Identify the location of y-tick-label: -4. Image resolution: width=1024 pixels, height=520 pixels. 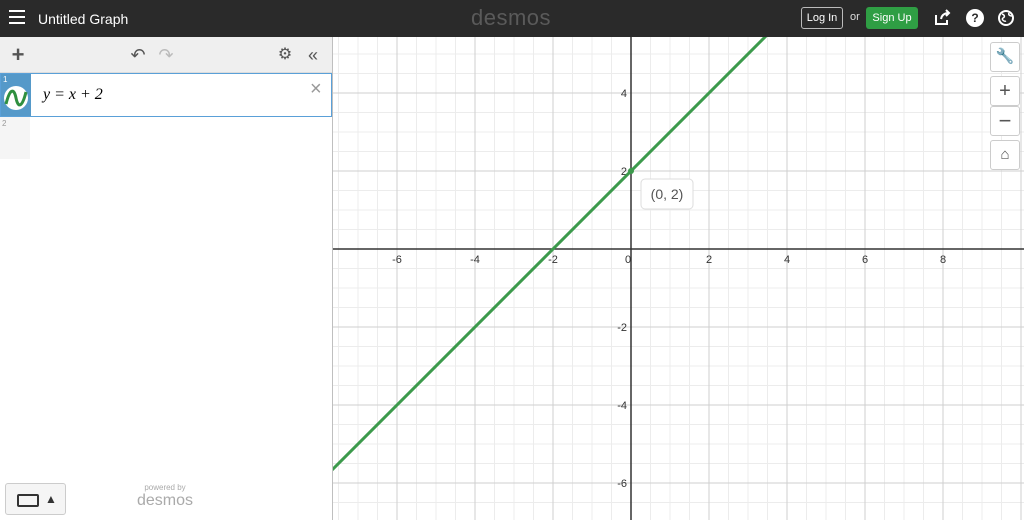
(622, 406).